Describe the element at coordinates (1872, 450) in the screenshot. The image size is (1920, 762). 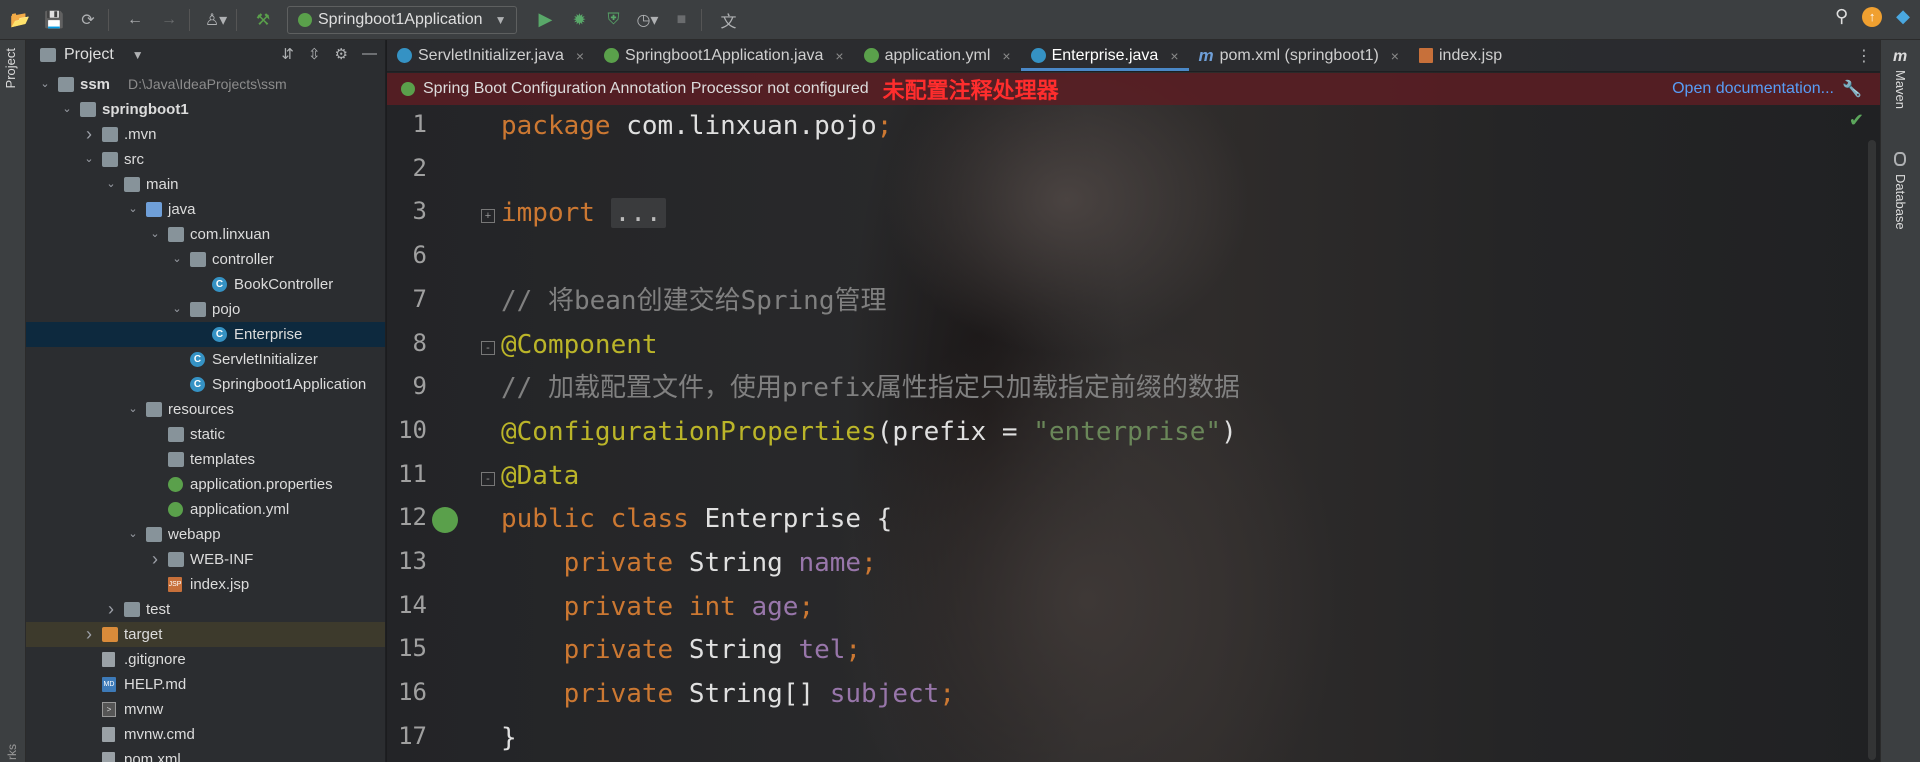
I see `editor-scrollbar` at that location.